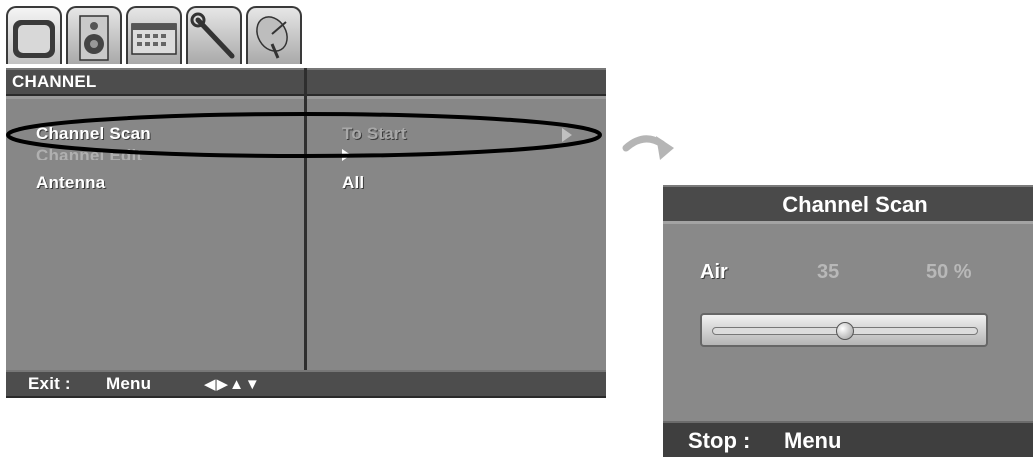  I want to click on scan-channel: 35, so click(828, 272).